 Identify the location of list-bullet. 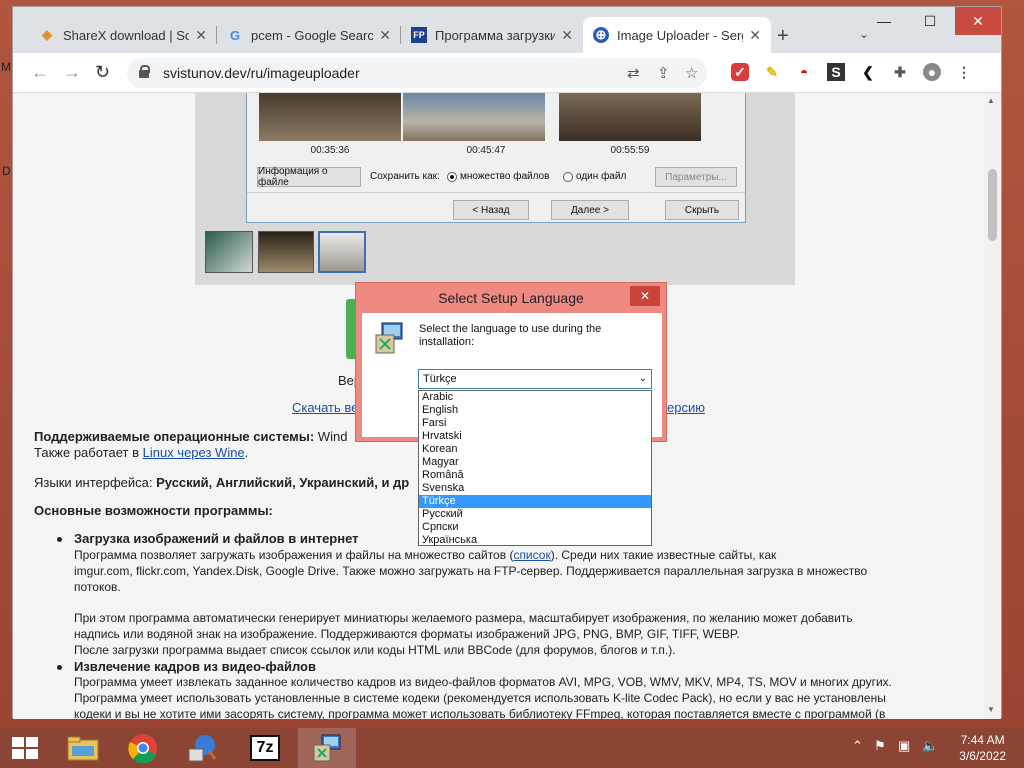
(59, 667).